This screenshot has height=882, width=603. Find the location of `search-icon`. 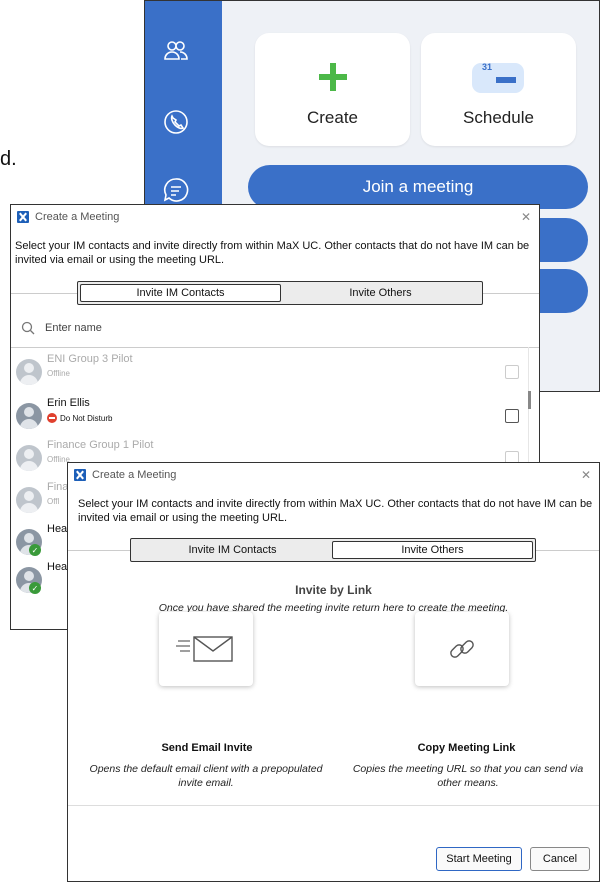

search-icon is located at coordinates (28, 328).